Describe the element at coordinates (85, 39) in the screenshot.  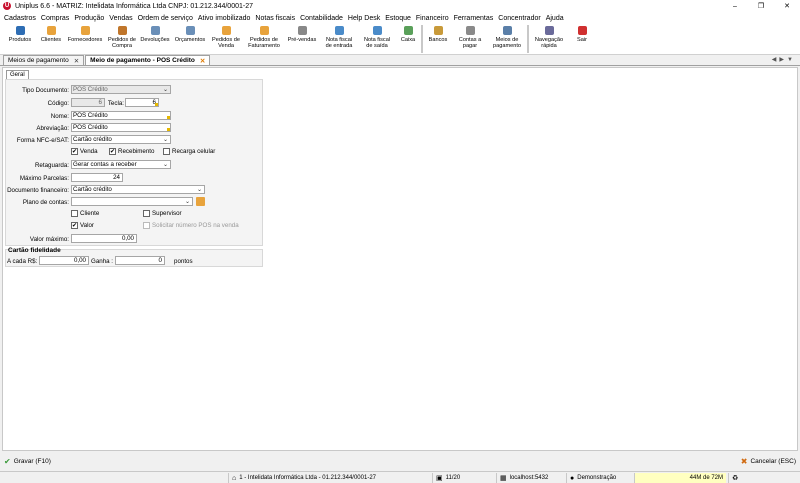
I see `toolbar-button-2: Fornecedores` at that location.